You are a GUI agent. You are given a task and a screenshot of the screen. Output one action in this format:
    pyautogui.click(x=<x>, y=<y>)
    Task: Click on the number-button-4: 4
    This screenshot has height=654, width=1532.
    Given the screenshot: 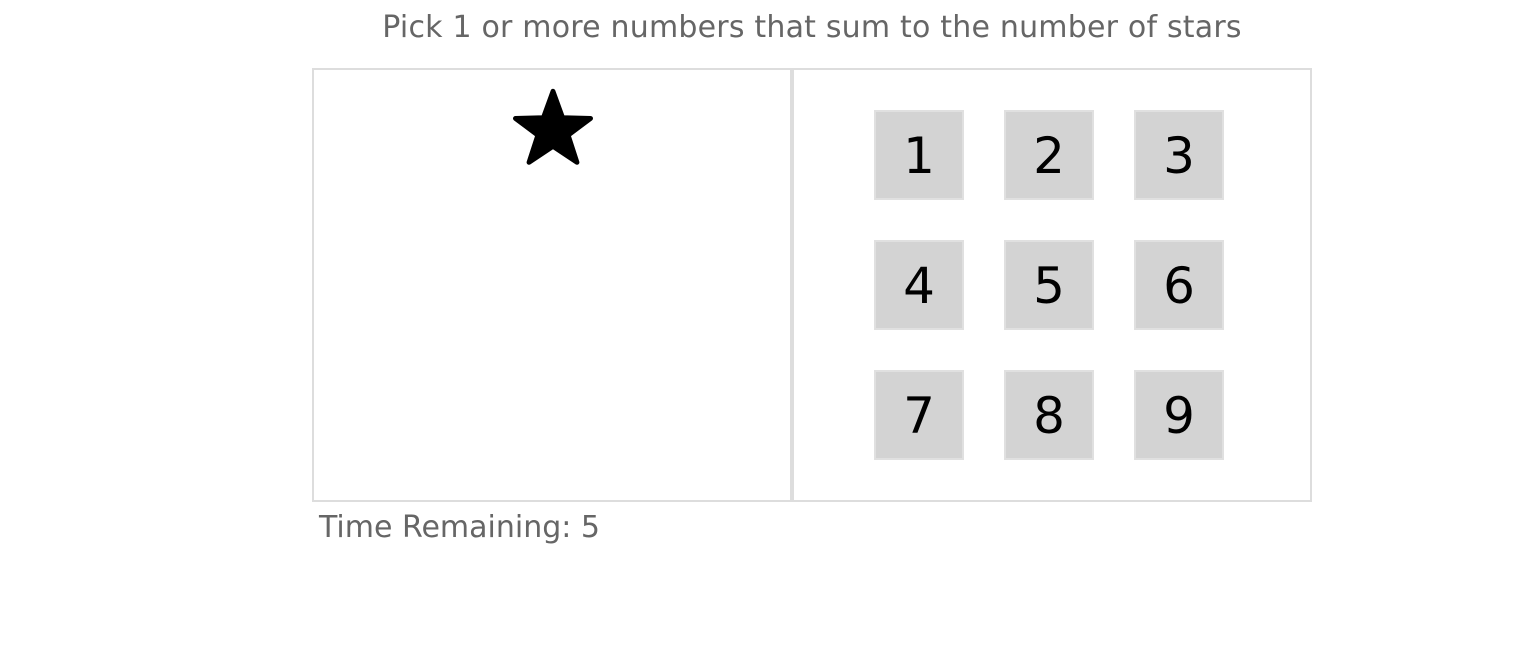 What is the action you would take?
    pyautogui.click(x=919, y=285)
    